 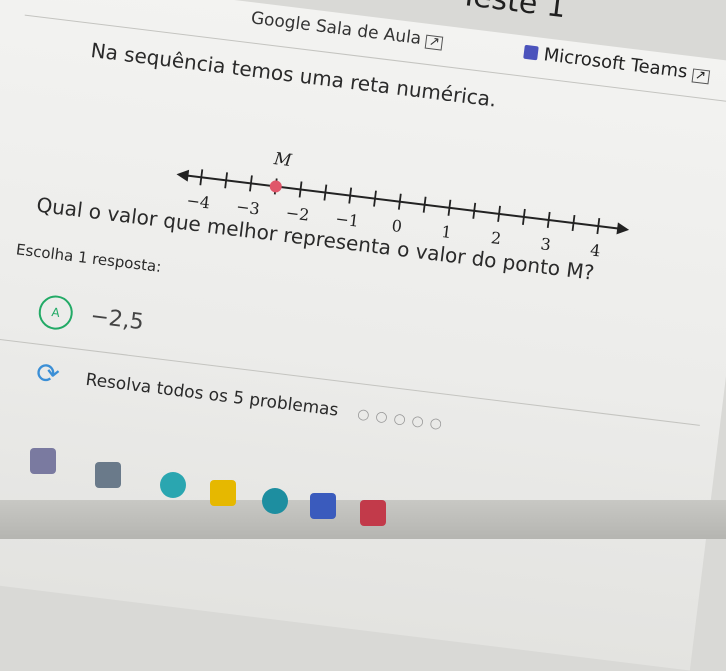 I want to click on option-a-value: −2,5, so click(x=117, y=319).